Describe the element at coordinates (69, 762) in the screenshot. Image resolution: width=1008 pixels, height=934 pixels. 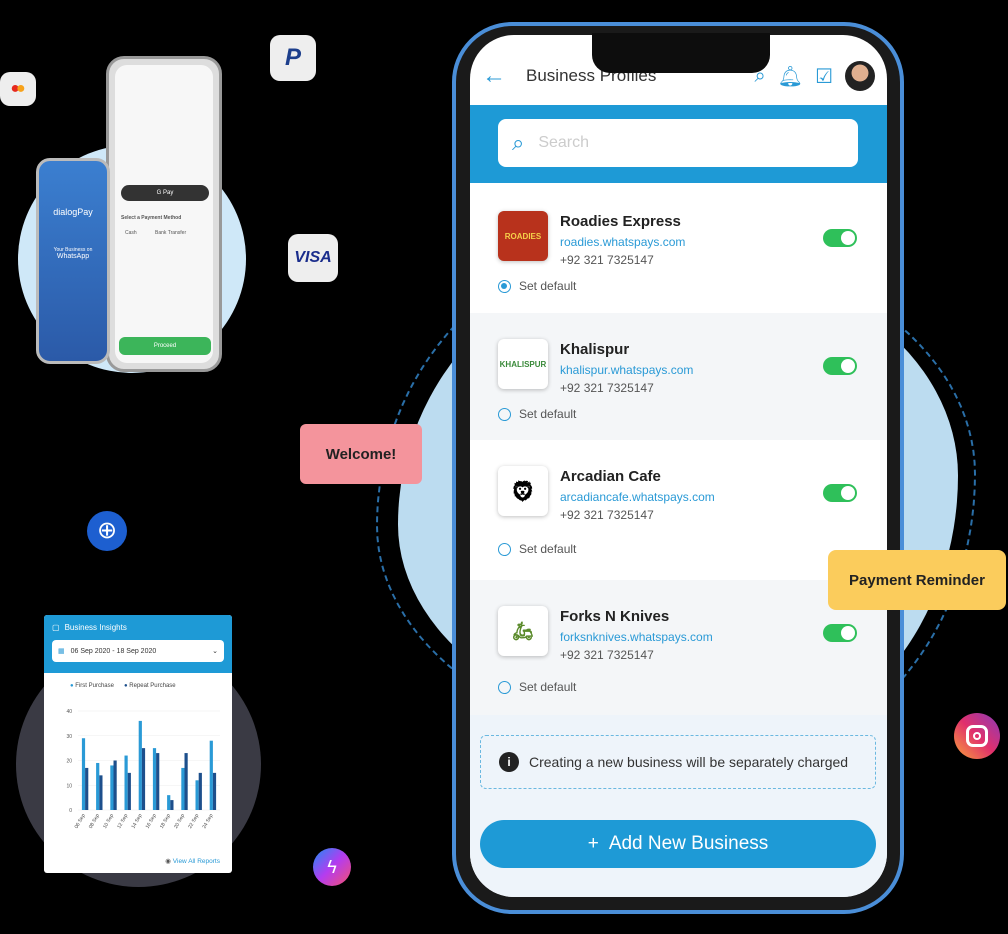
I see `y-tick-label: 20` at that location.